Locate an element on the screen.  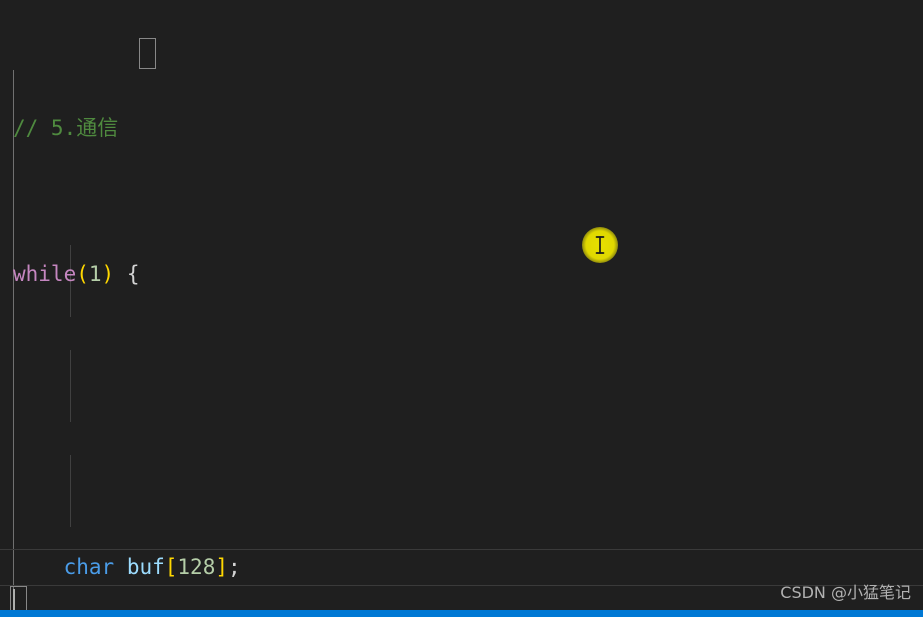
text-ibeam-cursor-icon is located at coordinates (600, 245).